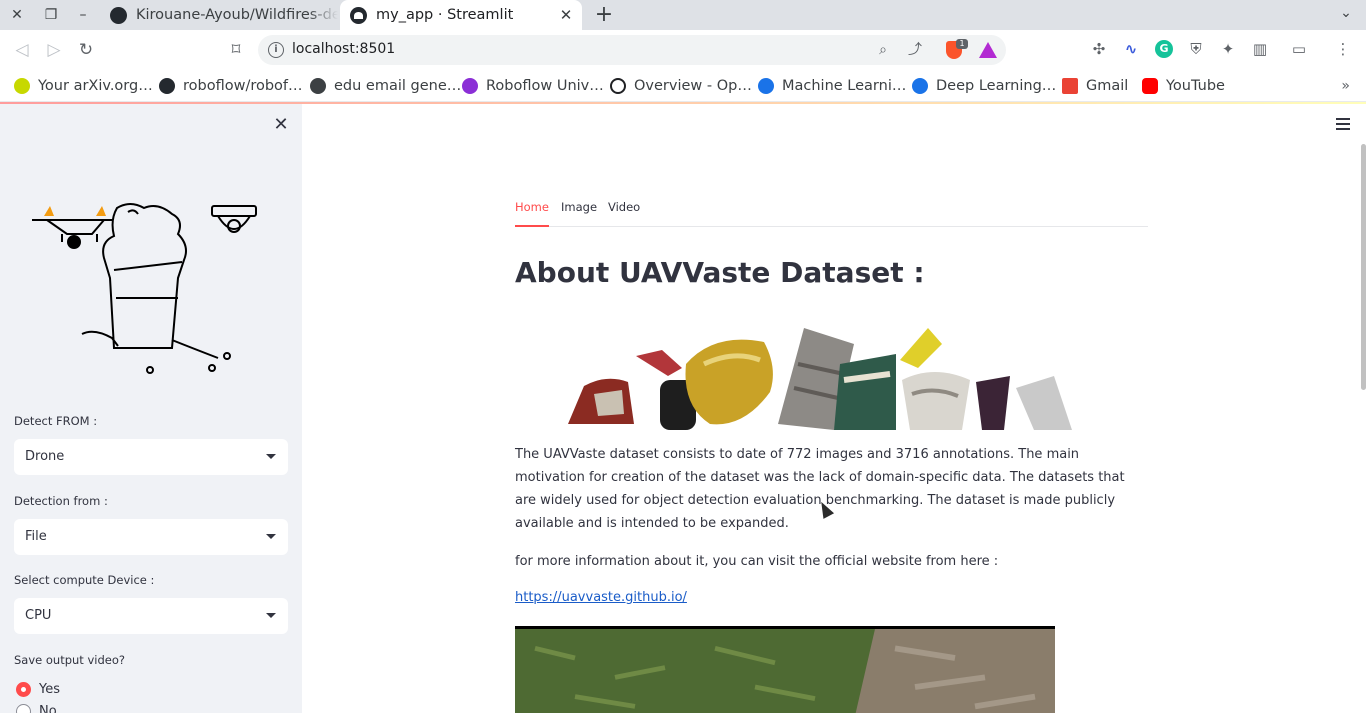 The height and width of the screenshot is (713, 1366). I want to click on bookmark-youtube: YouTube, so click(1183, 86).